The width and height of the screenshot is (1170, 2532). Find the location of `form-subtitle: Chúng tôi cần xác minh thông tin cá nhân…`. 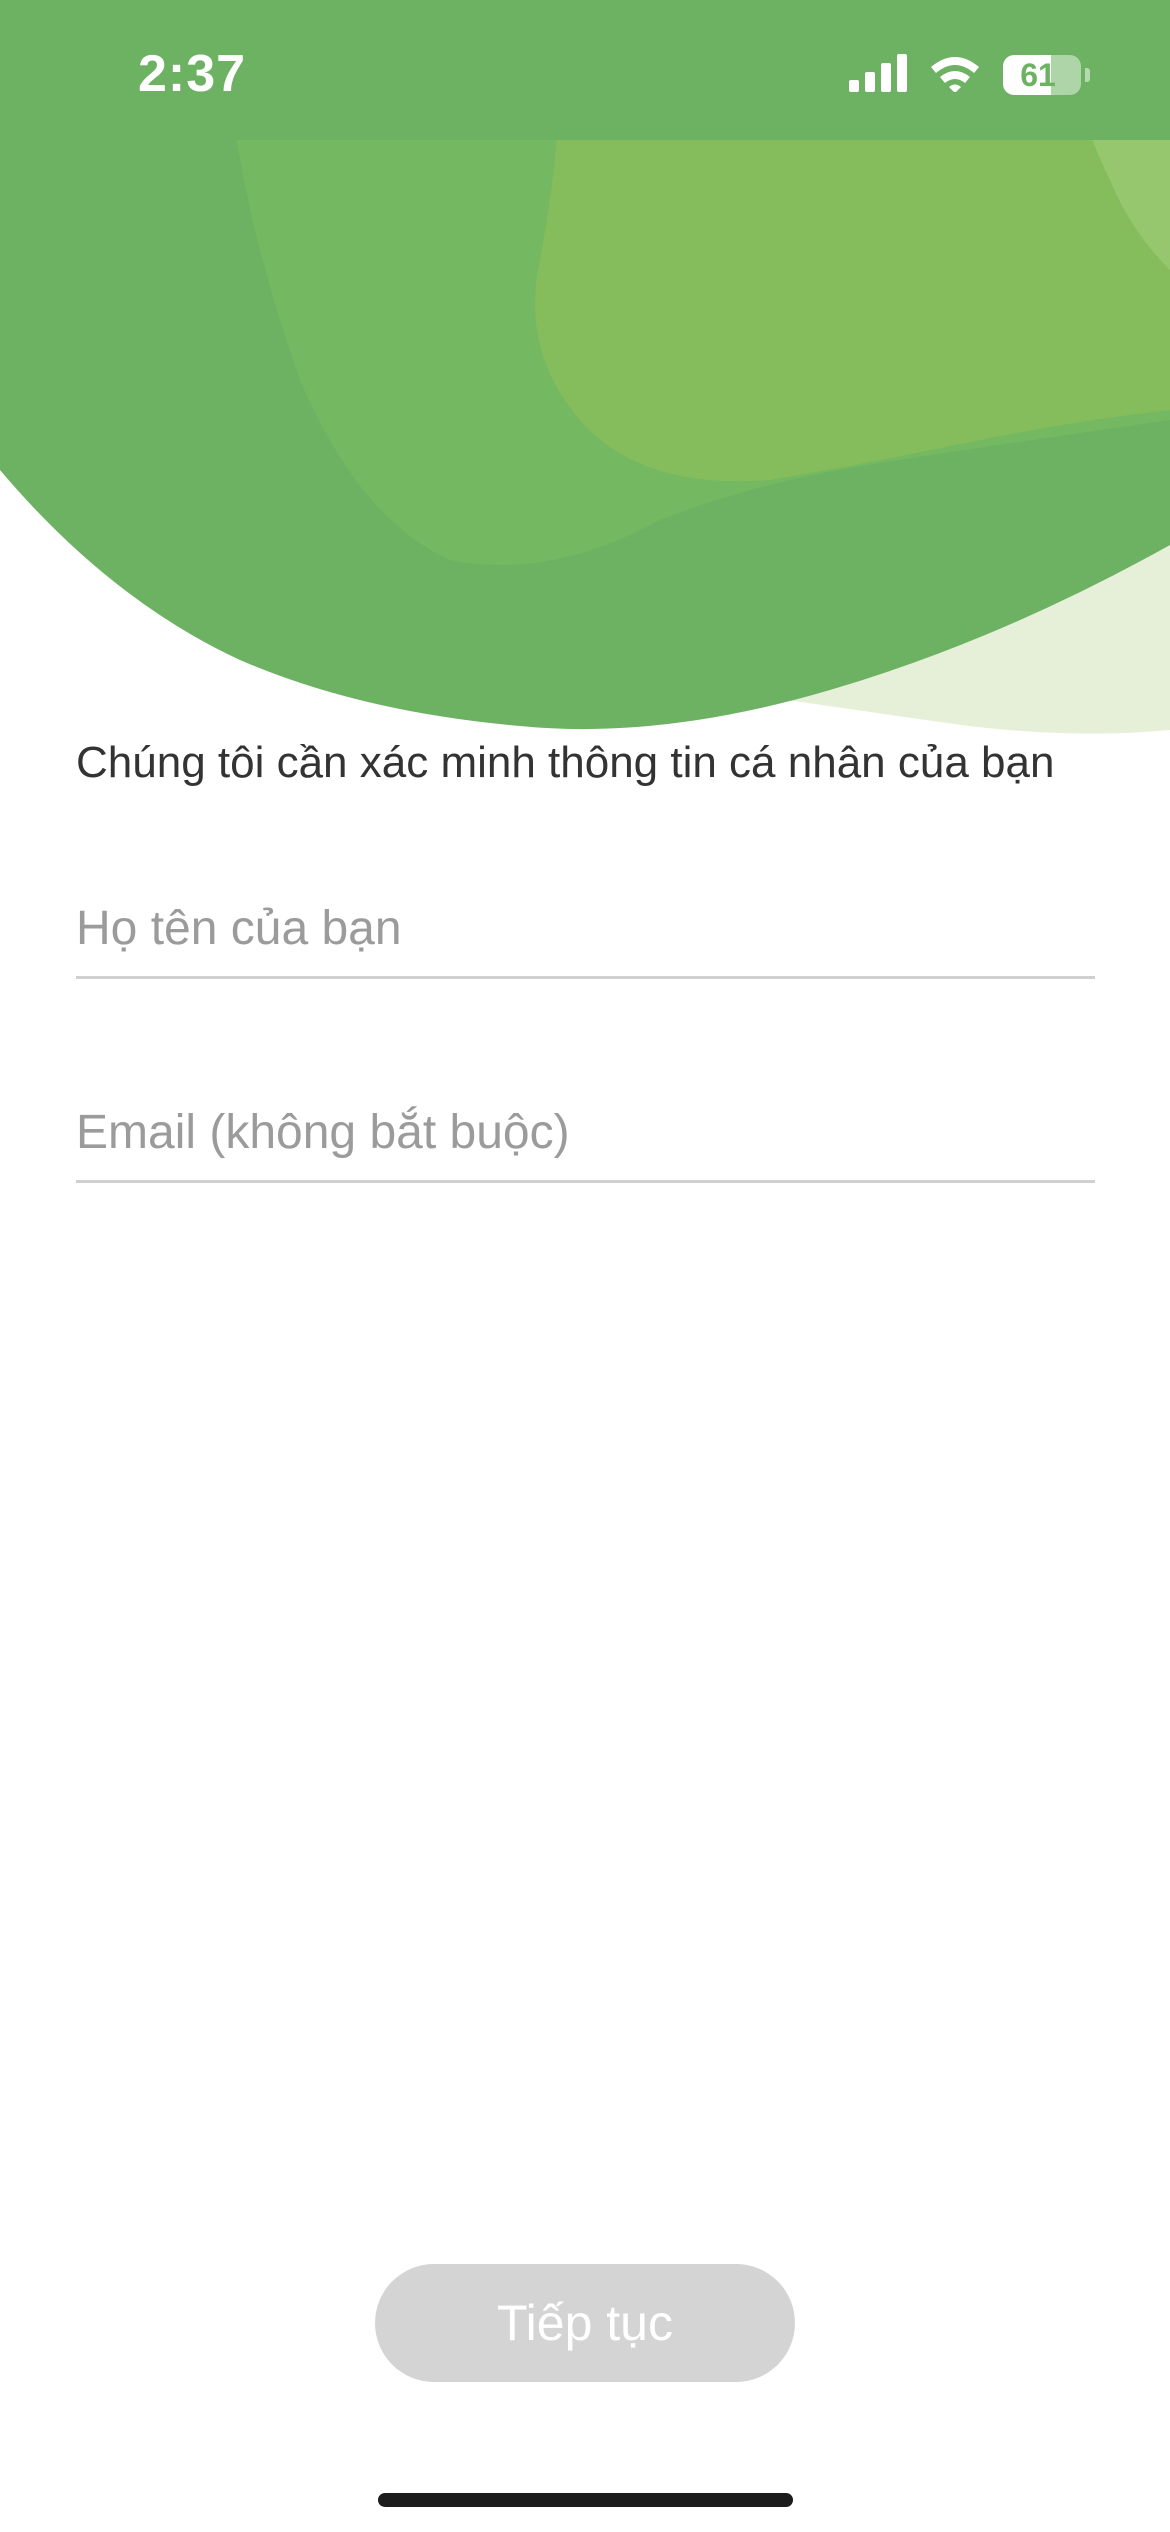

form-subtitle: Chúng tôi cần xác minh thông tin cá nhân… is located at coordinates (565, 762).